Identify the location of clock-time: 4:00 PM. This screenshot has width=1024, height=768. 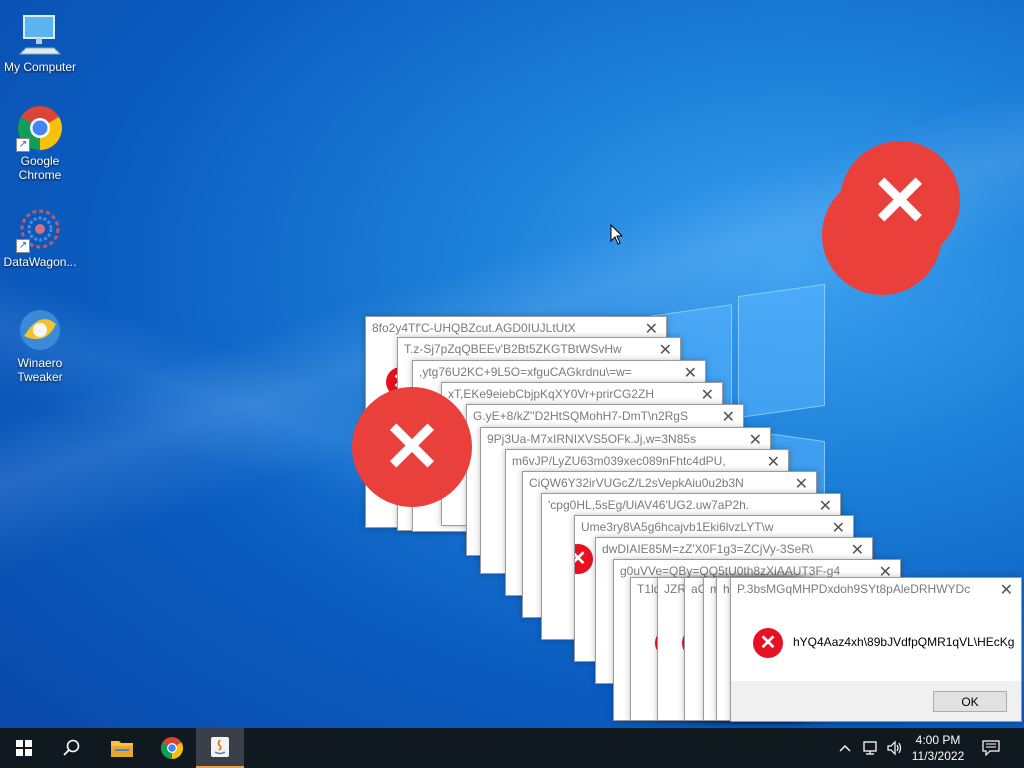
(938, 740).